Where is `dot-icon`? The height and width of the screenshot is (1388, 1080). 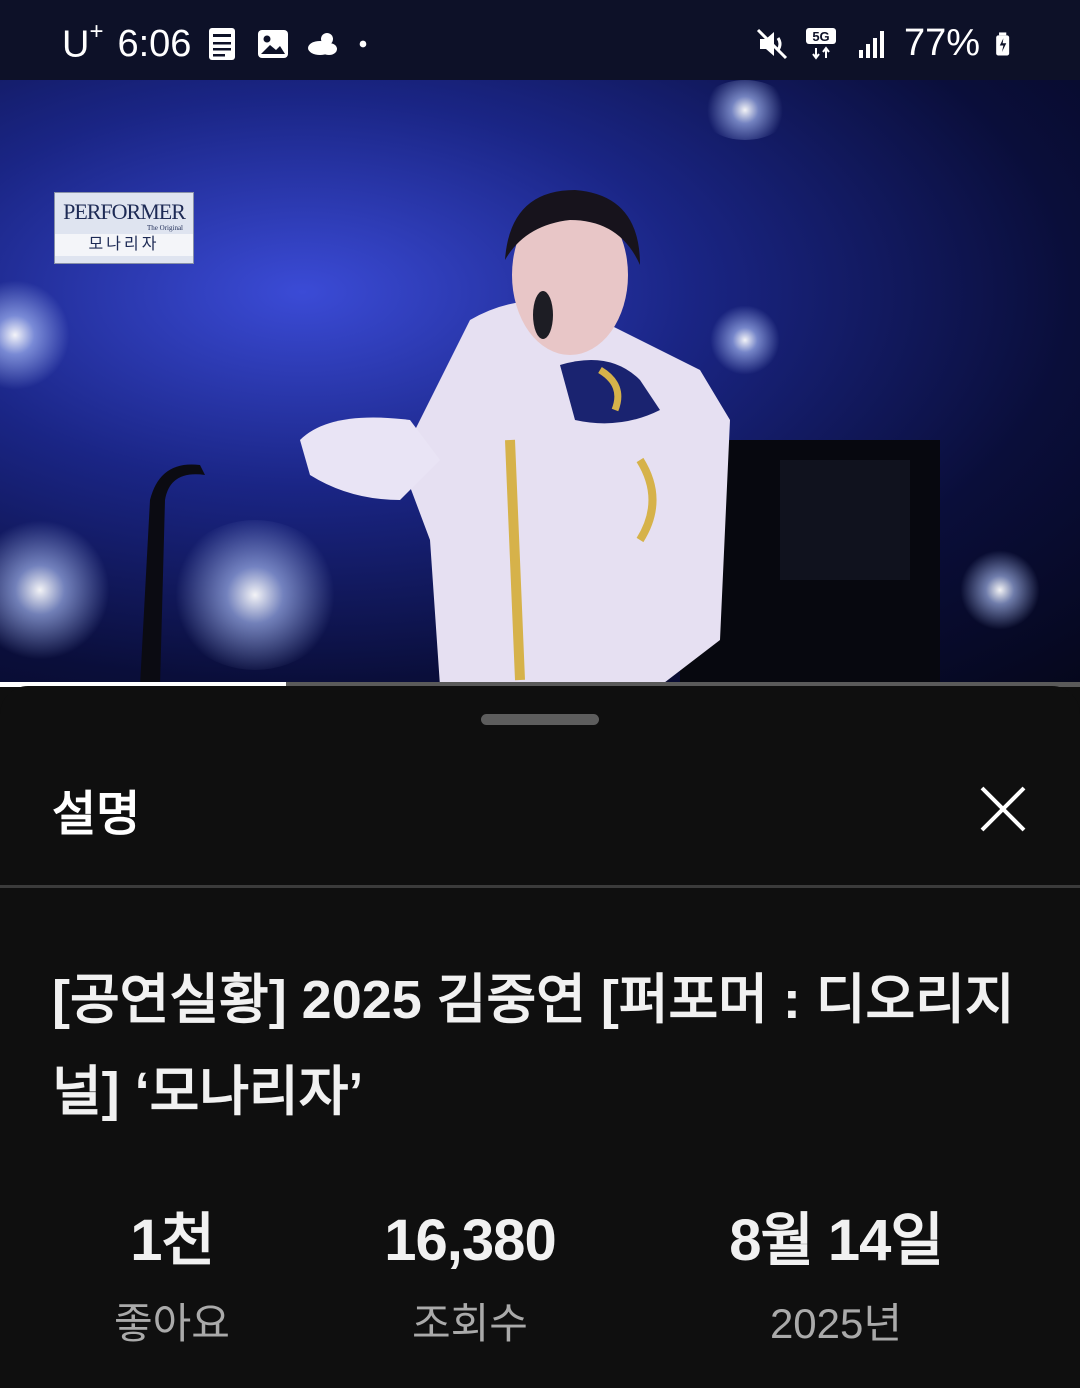
dot-icon is located at coordinates (363, 44).